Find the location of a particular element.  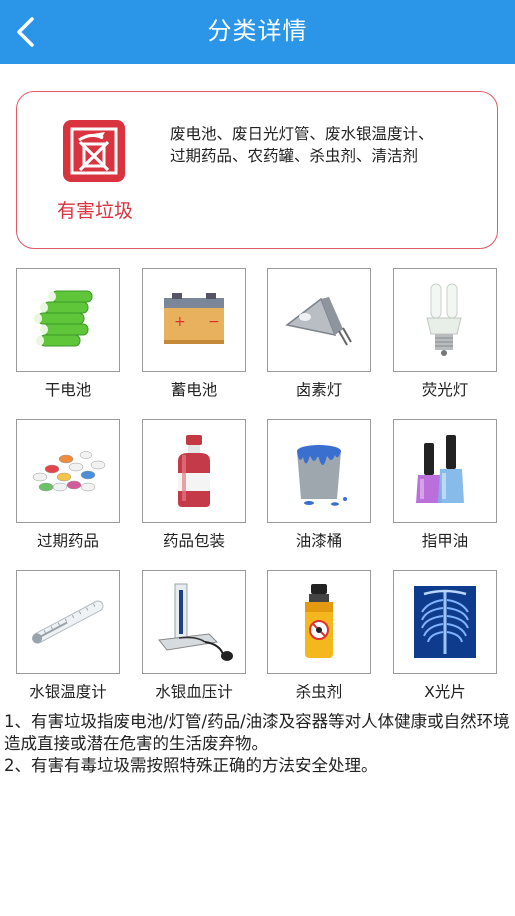

x-ray-film-icon is located at coordinates (445, 622).